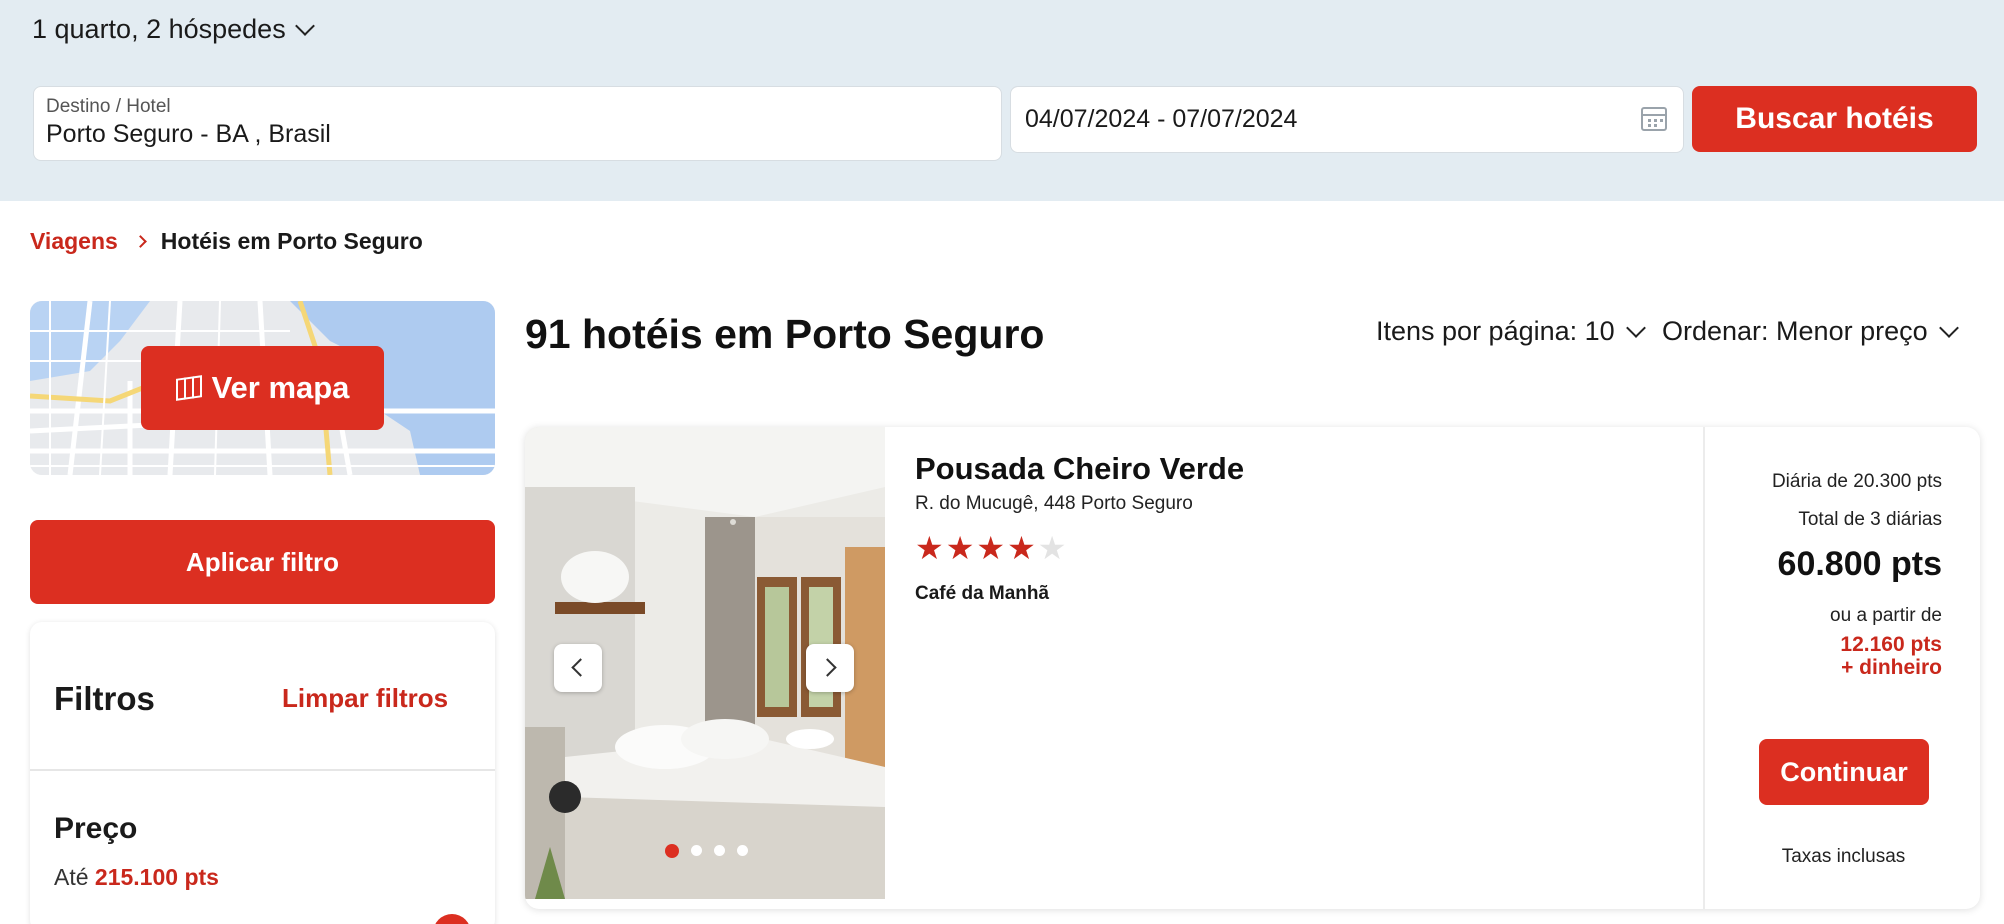  What do you see at coordinates (1495, 331) in the screenshot?
I see `items-per-page-label: Itens por página: 10` at bounding box center [1495, 331].